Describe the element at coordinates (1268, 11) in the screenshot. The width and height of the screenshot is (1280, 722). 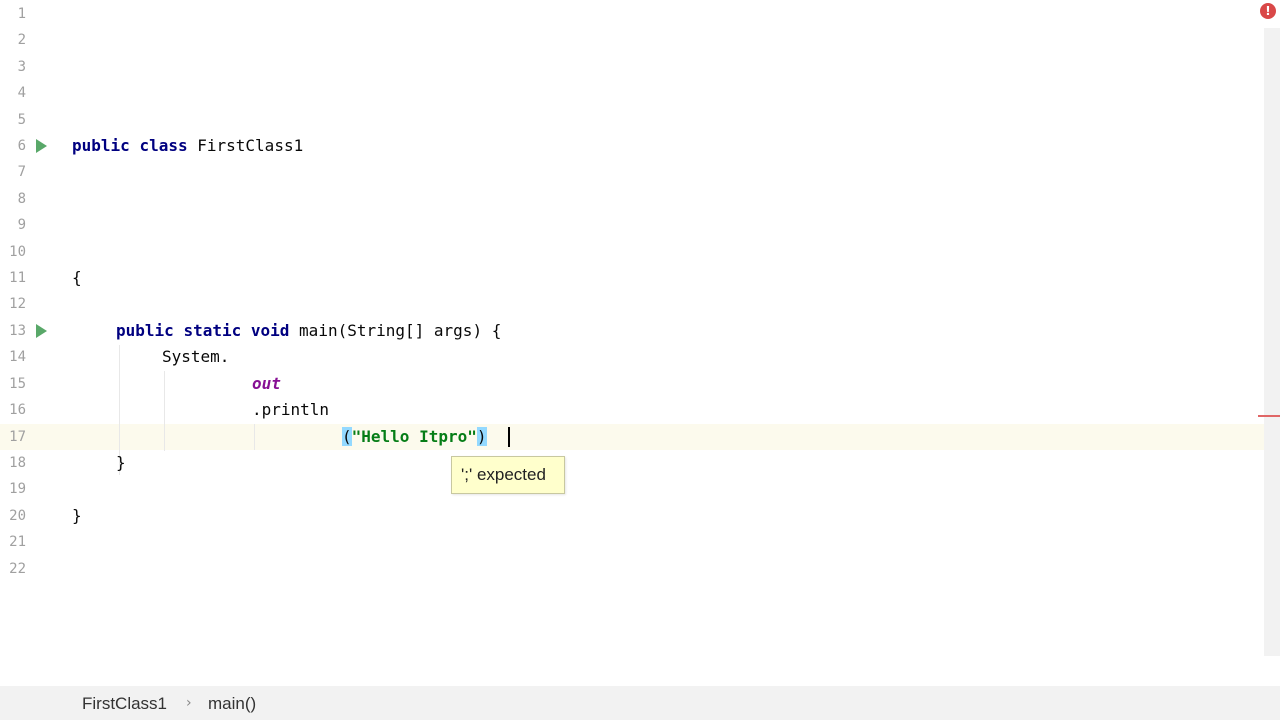
I see `error-indicator-icon: !` at that location.